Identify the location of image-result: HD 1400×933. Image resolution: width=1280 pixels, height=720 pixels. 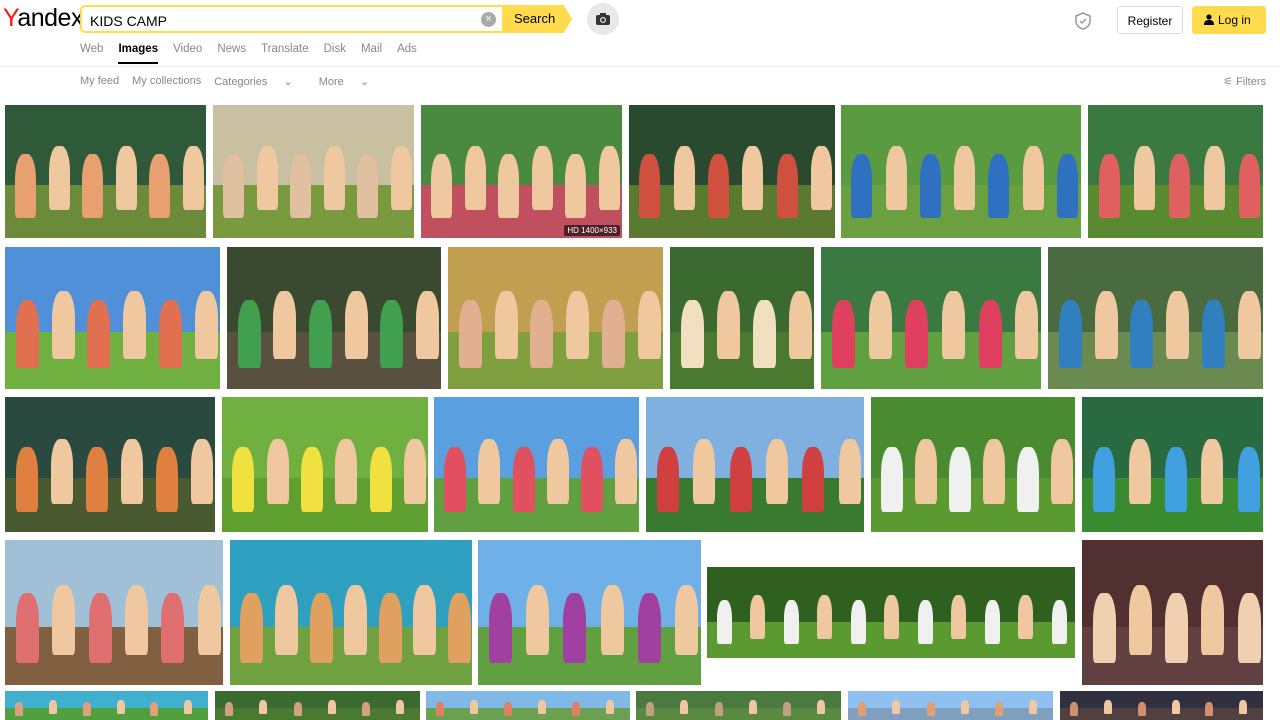
(521, 171).